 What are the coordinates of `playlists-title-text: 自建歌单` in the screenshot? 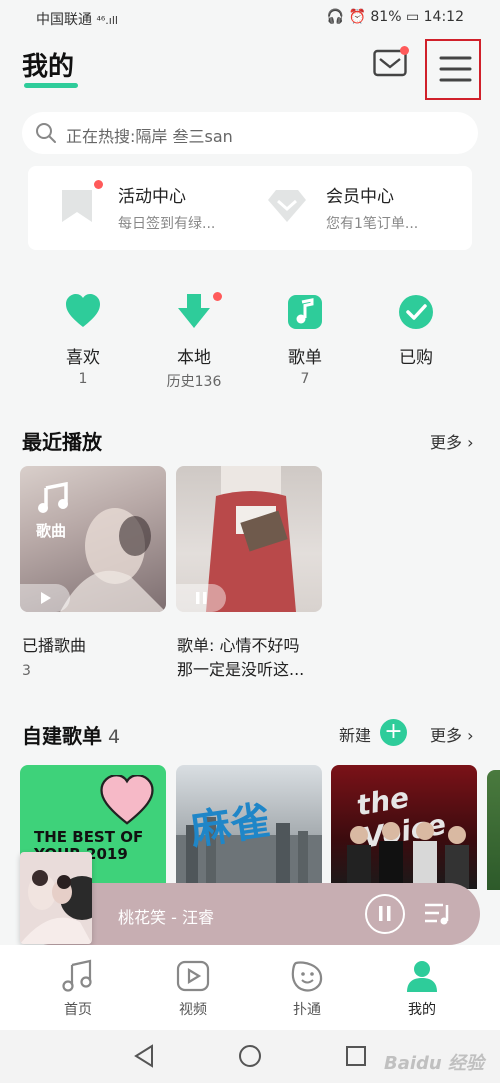 It's located at (62, 736).